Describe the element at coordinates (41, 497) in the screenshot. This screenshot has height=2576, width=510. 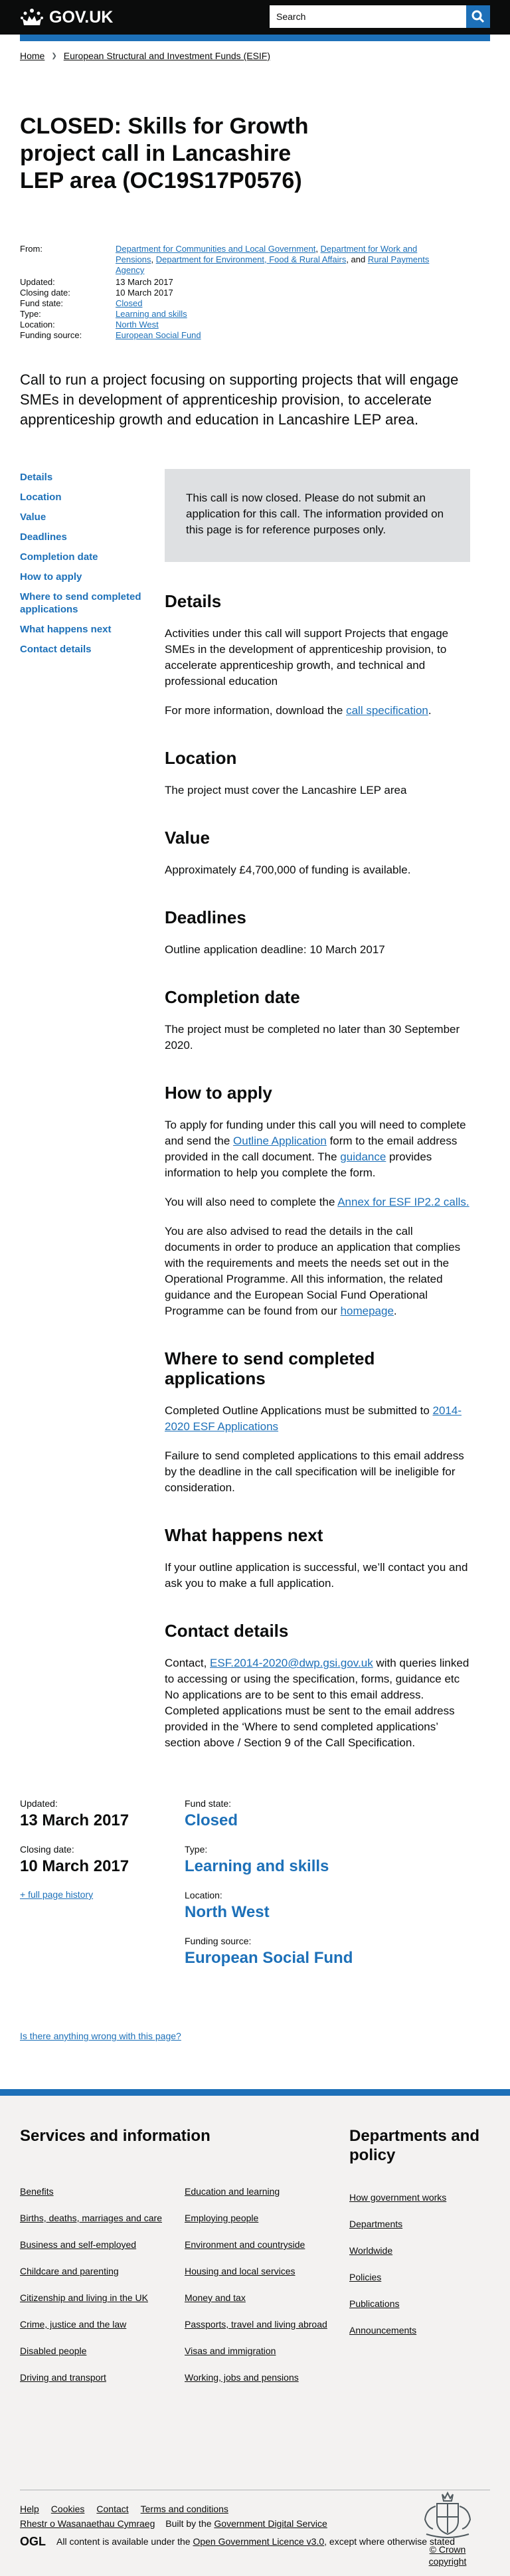
I see `contents-link-location: Location` at that location.